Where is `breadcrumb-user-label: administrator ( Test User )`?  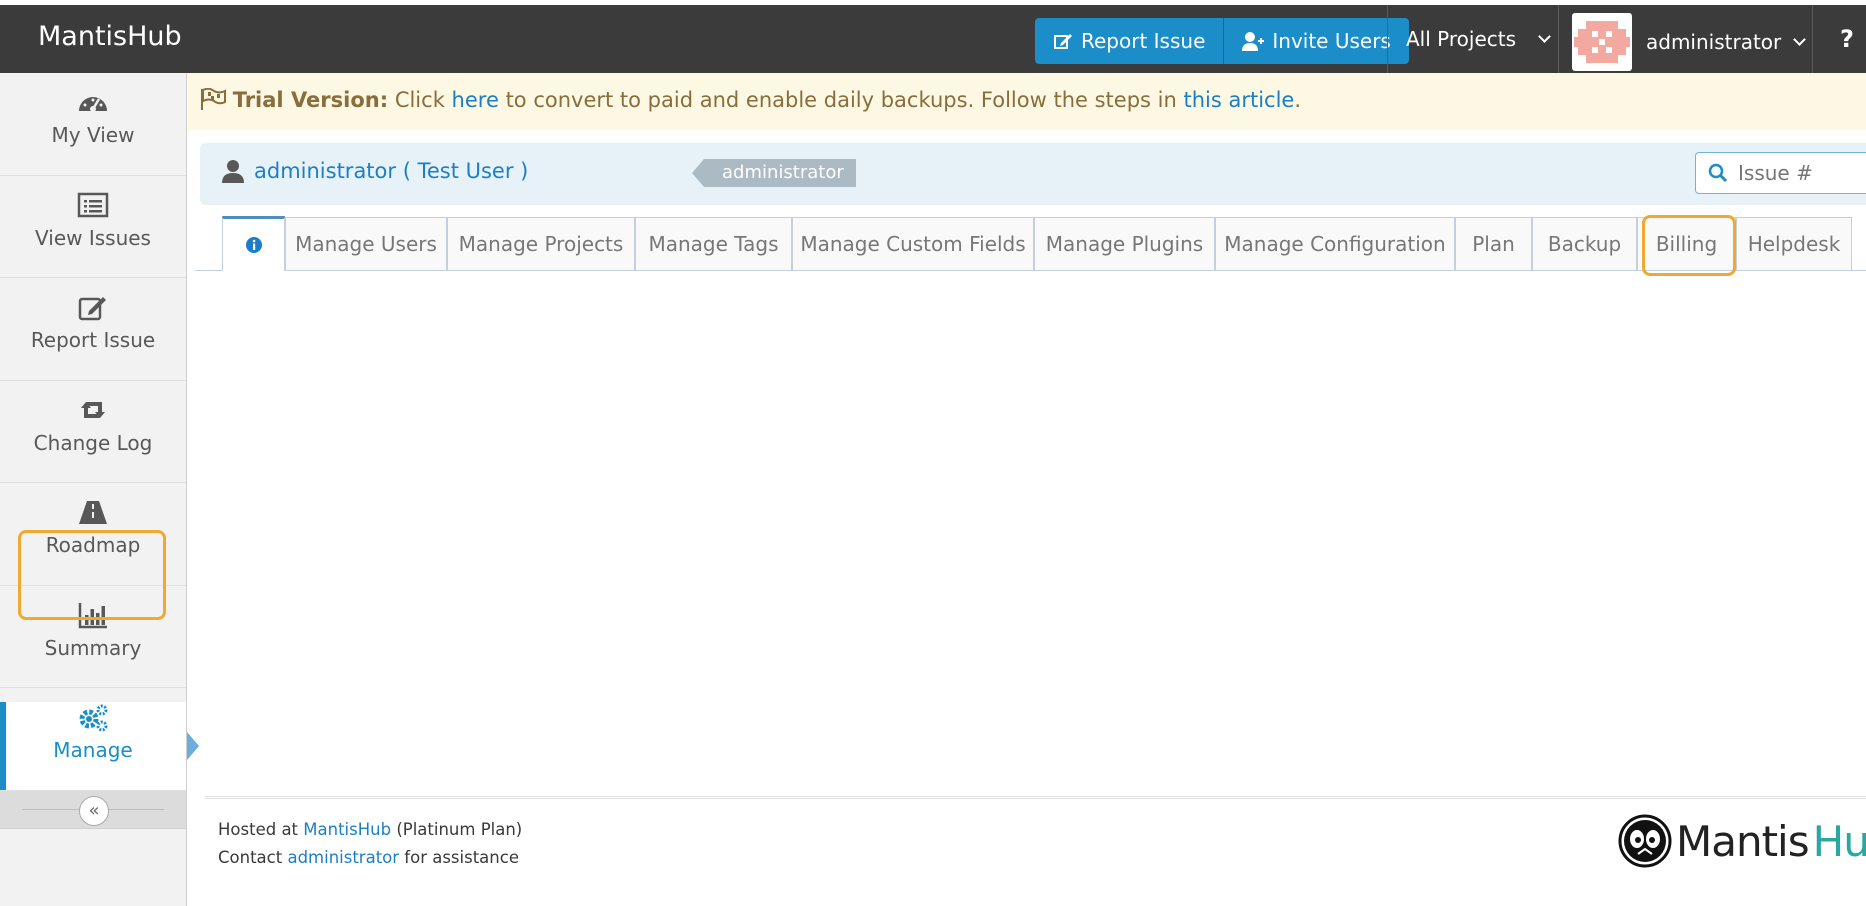
breadcrumb-user-label: administrator ( Test User ) is located at coordinates (391, 171).